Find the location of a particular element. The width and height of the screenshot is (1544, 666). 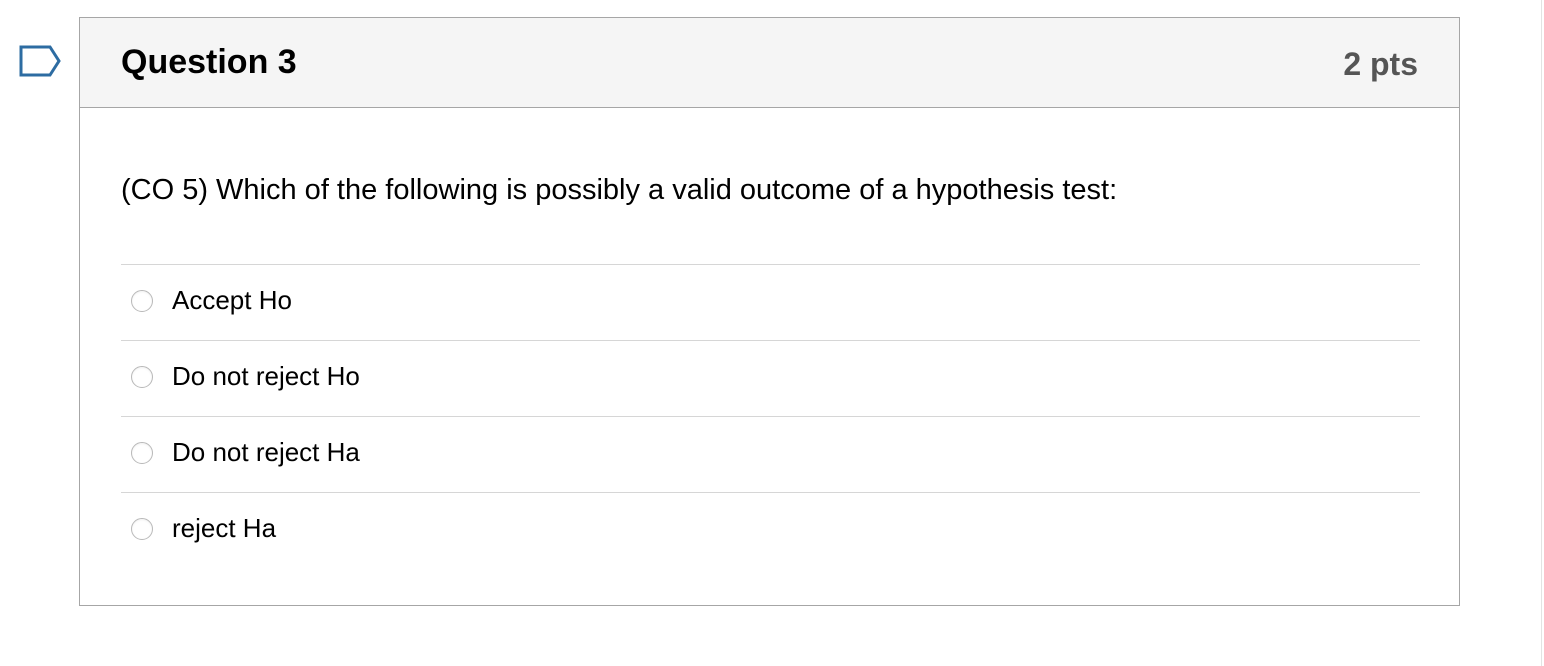

answer-option: reject Ha is located at coordinates (770, 530).